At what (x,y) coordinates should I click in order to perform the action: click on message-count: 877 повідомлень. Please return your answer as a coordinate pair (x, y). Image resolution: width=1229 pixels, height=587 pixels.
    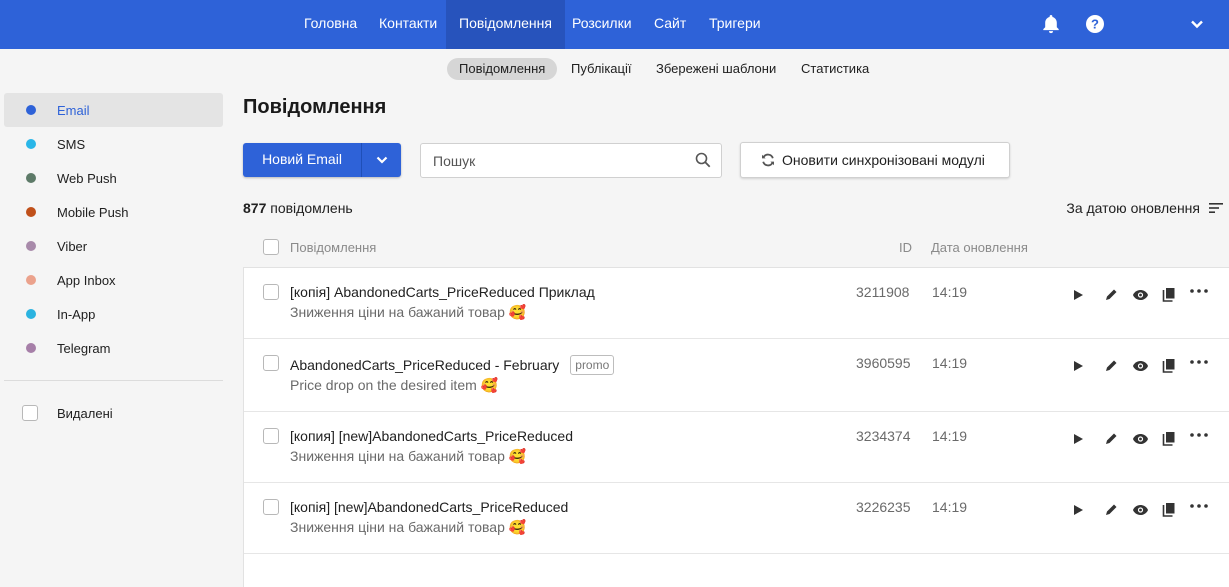
    Looking at the image, I should click on (298, 208).